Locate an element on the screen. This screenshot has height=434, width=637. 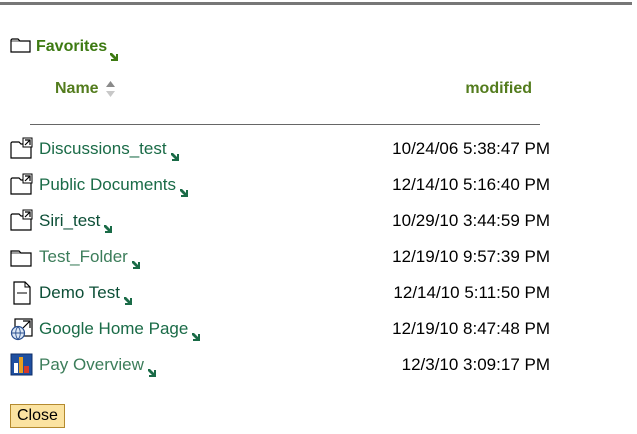
list-item: Test_Folder 12/19/10 9:57:39 PM is located at coordinates (280, 260).